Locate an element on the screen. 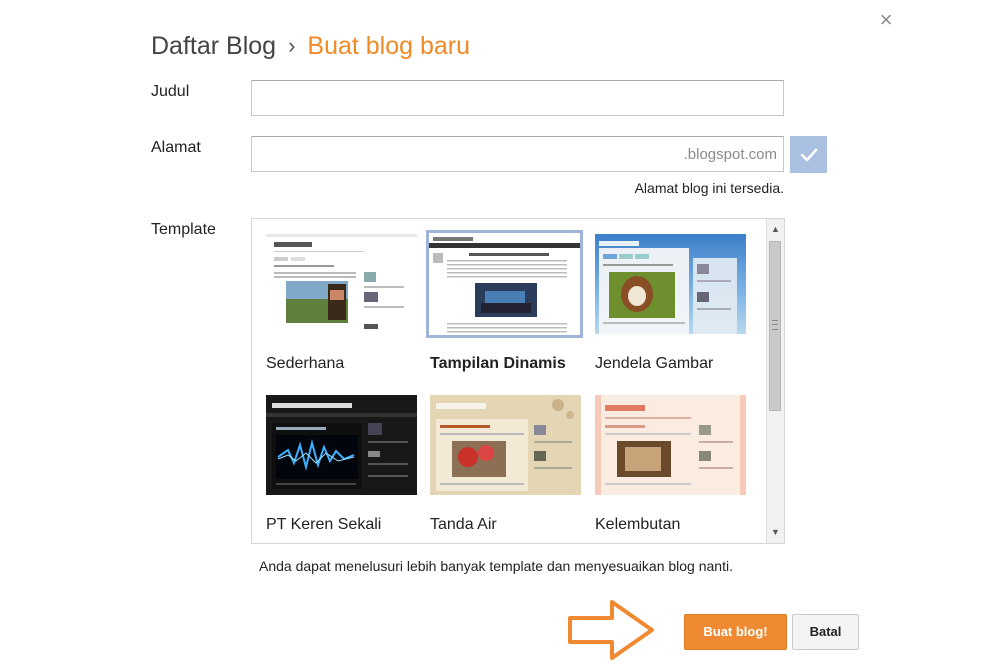 The image size is (1000, 667). page-title: Buat blog baru is located at coordinates (389, 46).